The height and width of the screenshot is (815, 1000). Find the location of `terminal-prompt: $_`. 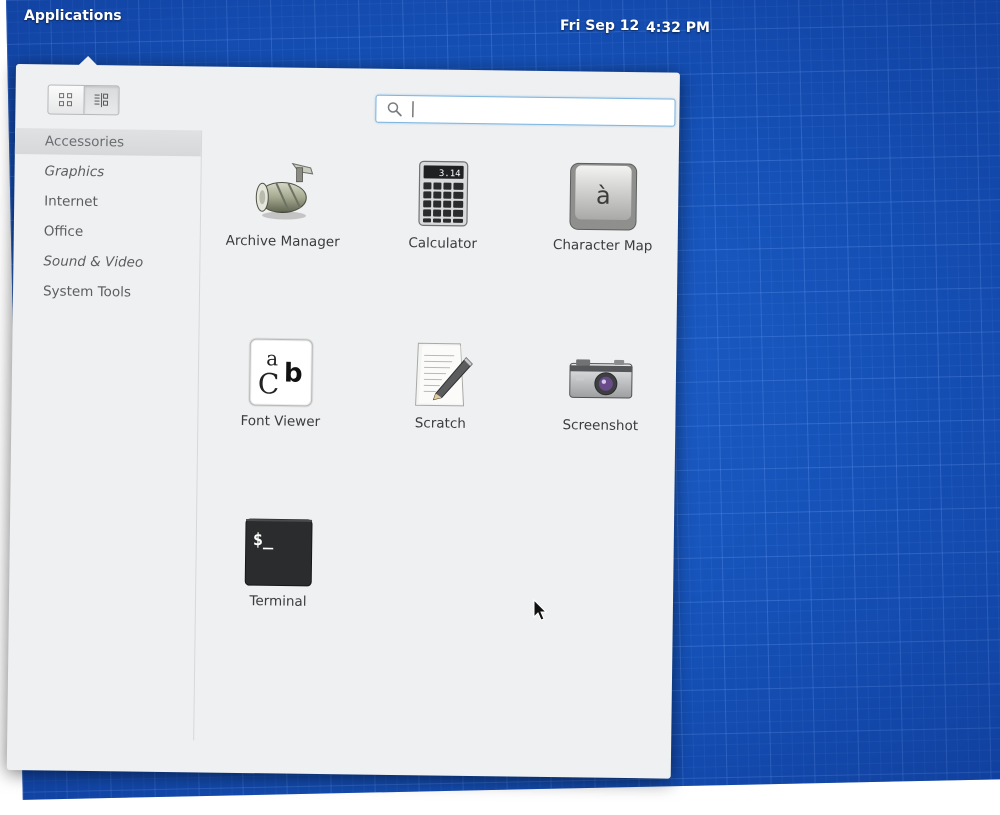

terminal-prompt: $_ is located at coordinates (263, 540).